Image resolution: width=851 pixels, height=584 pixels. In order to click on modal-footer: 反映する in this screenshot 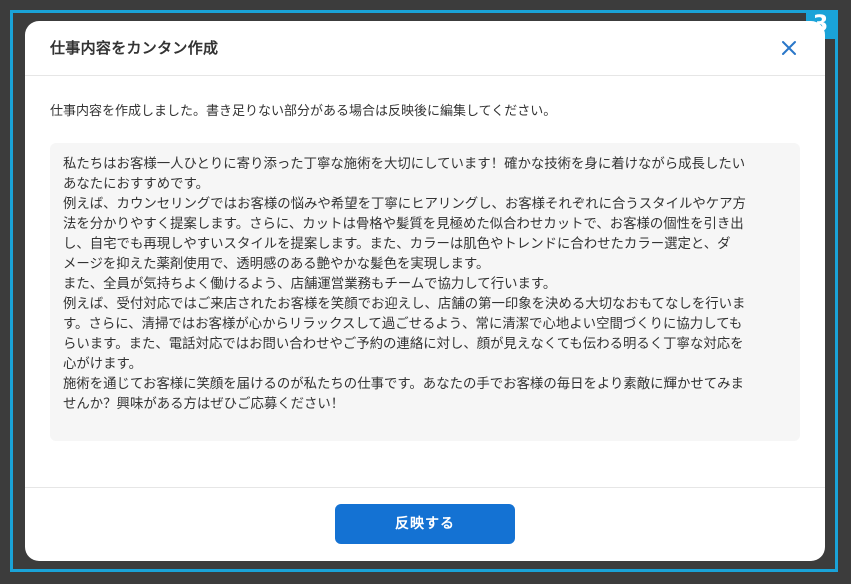, I will do `click(425, 524)`.